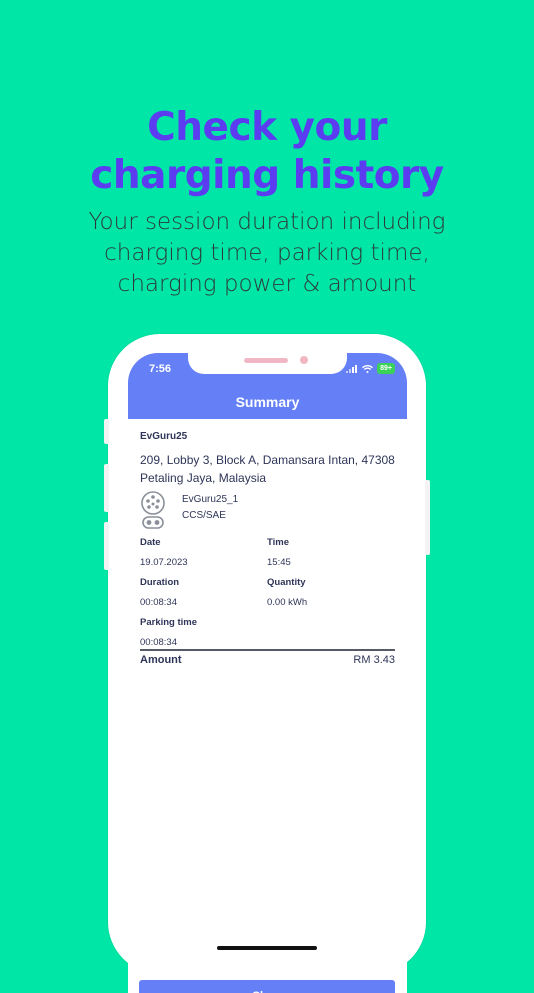 Image resolution: width=534 pixels, height=993 pixels. What do you see at coordinates (164, 562) in the screenshot?
I see `date-value: 19.07.2023` at bounding box center [164, 562].